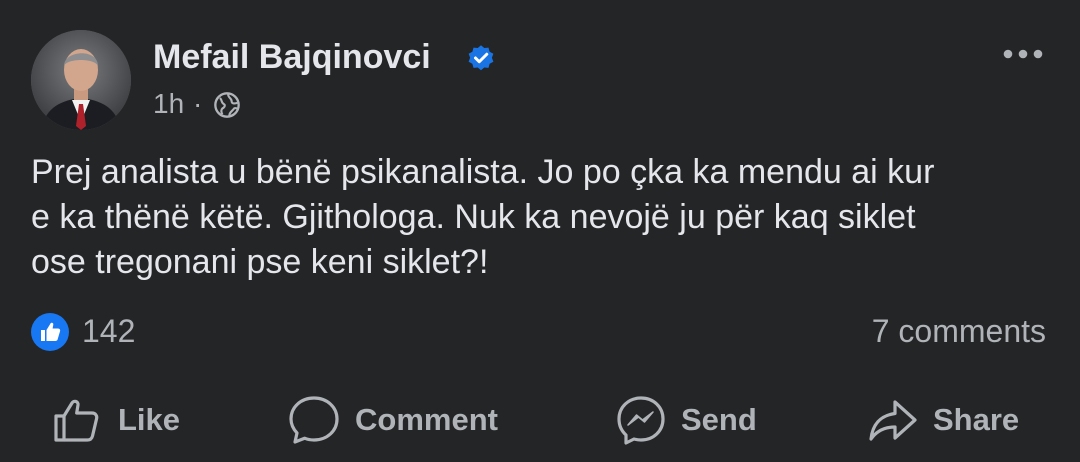 The height and width of the screenshot is (462, 1080). I want to click on comment-label: Comment, so click(426, 419).